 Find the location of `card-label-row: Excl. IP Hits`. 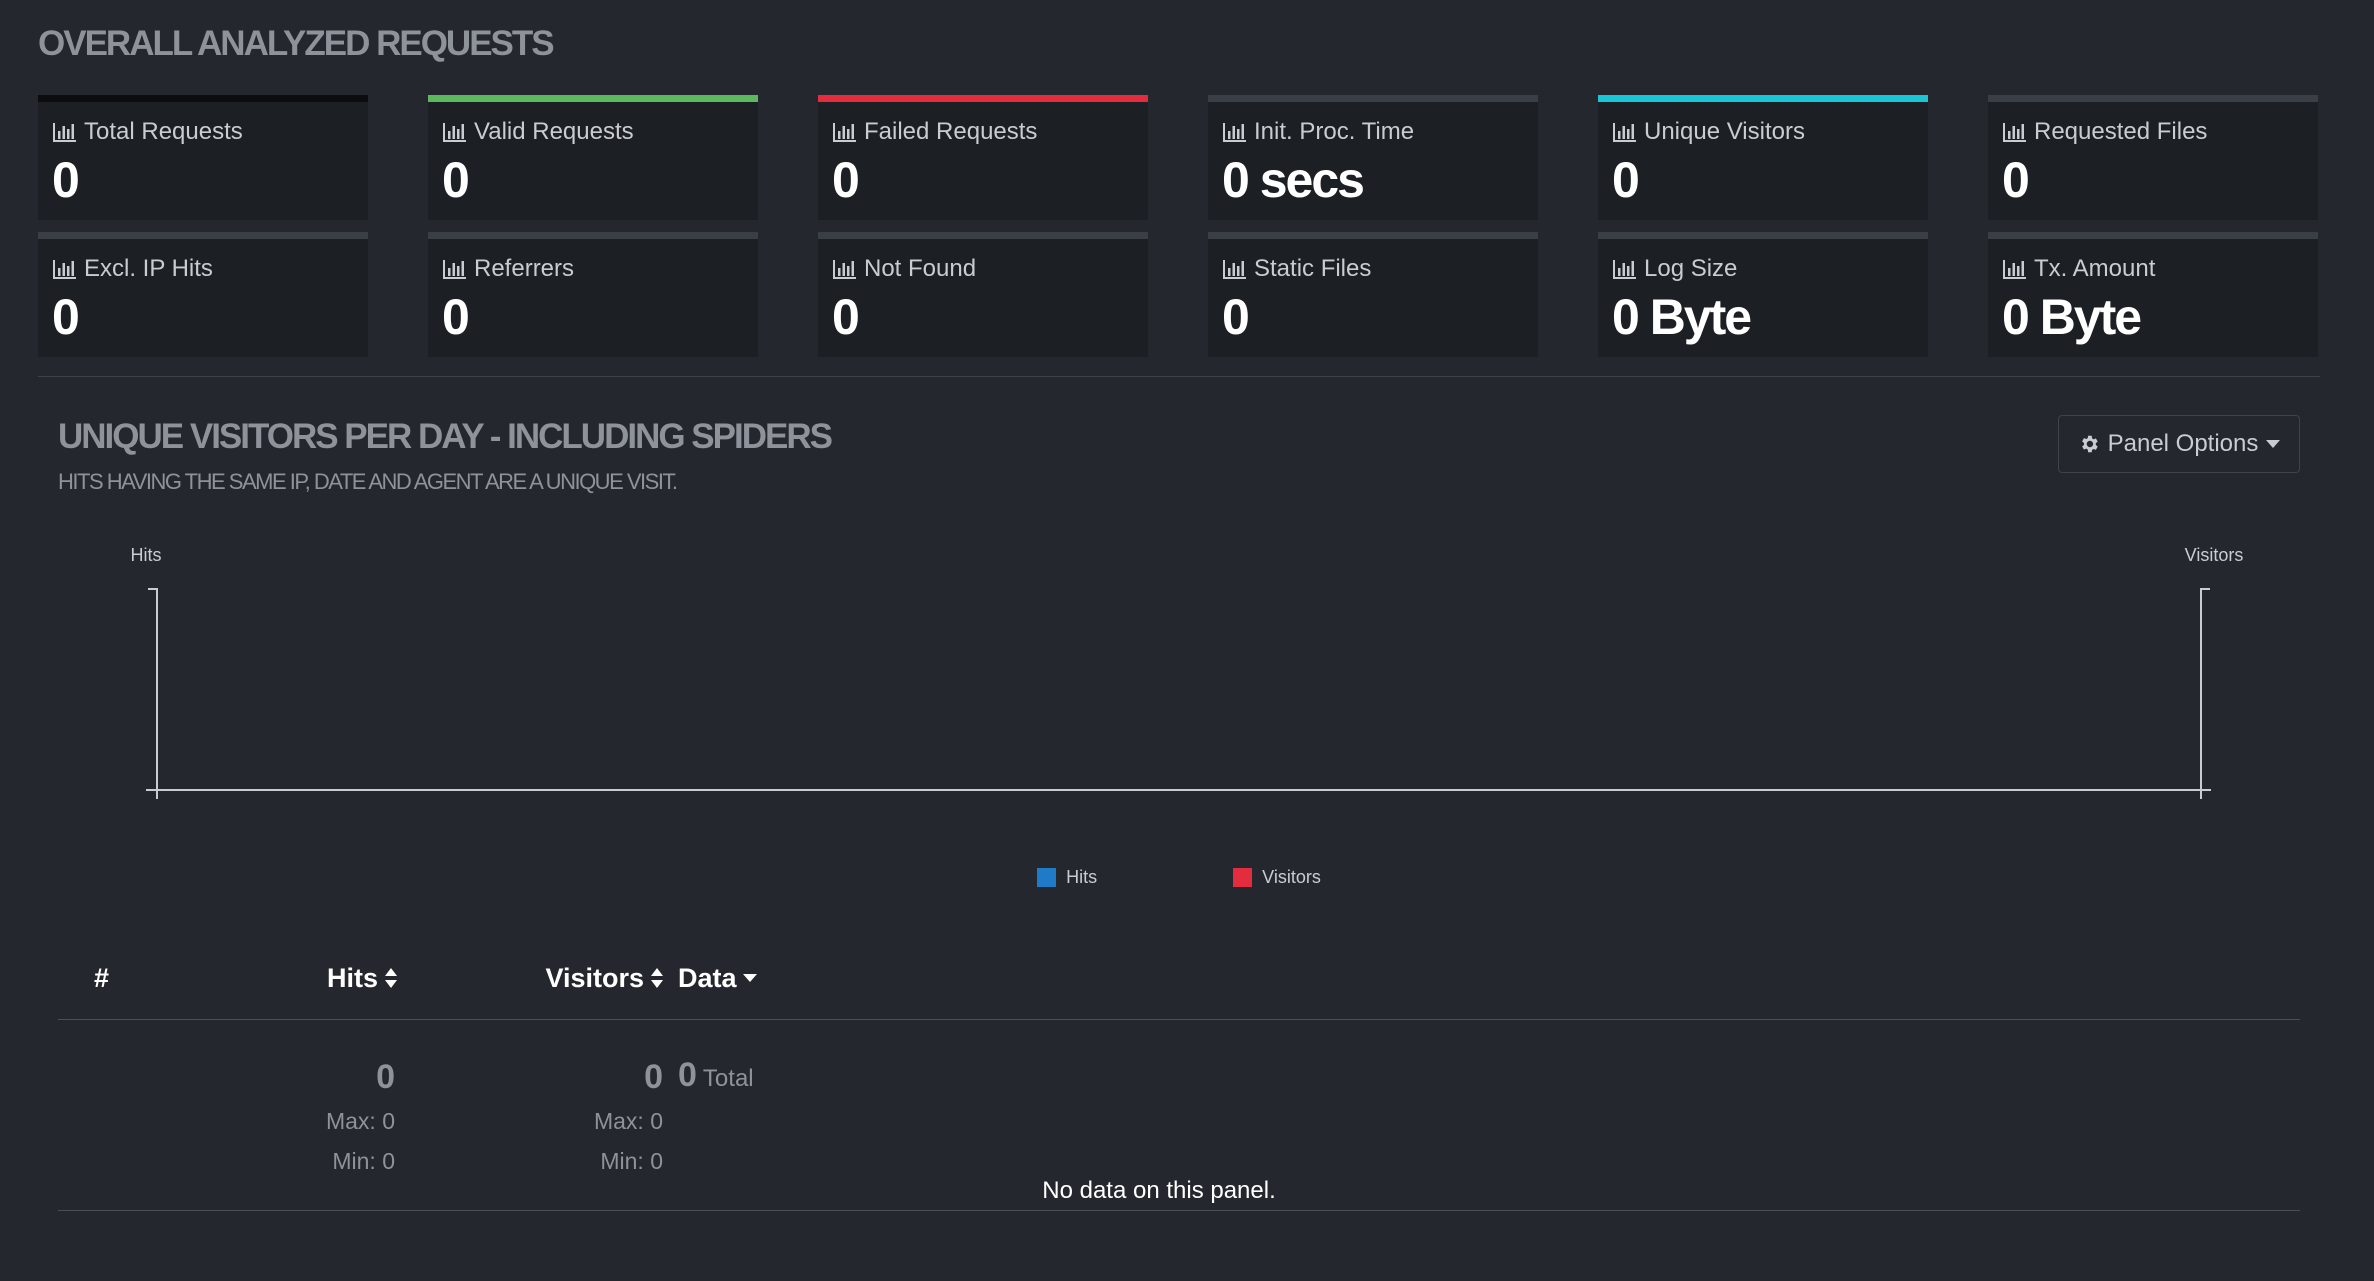

card-label-row: Excl. IP Hits is located at coordinates (203, 269).